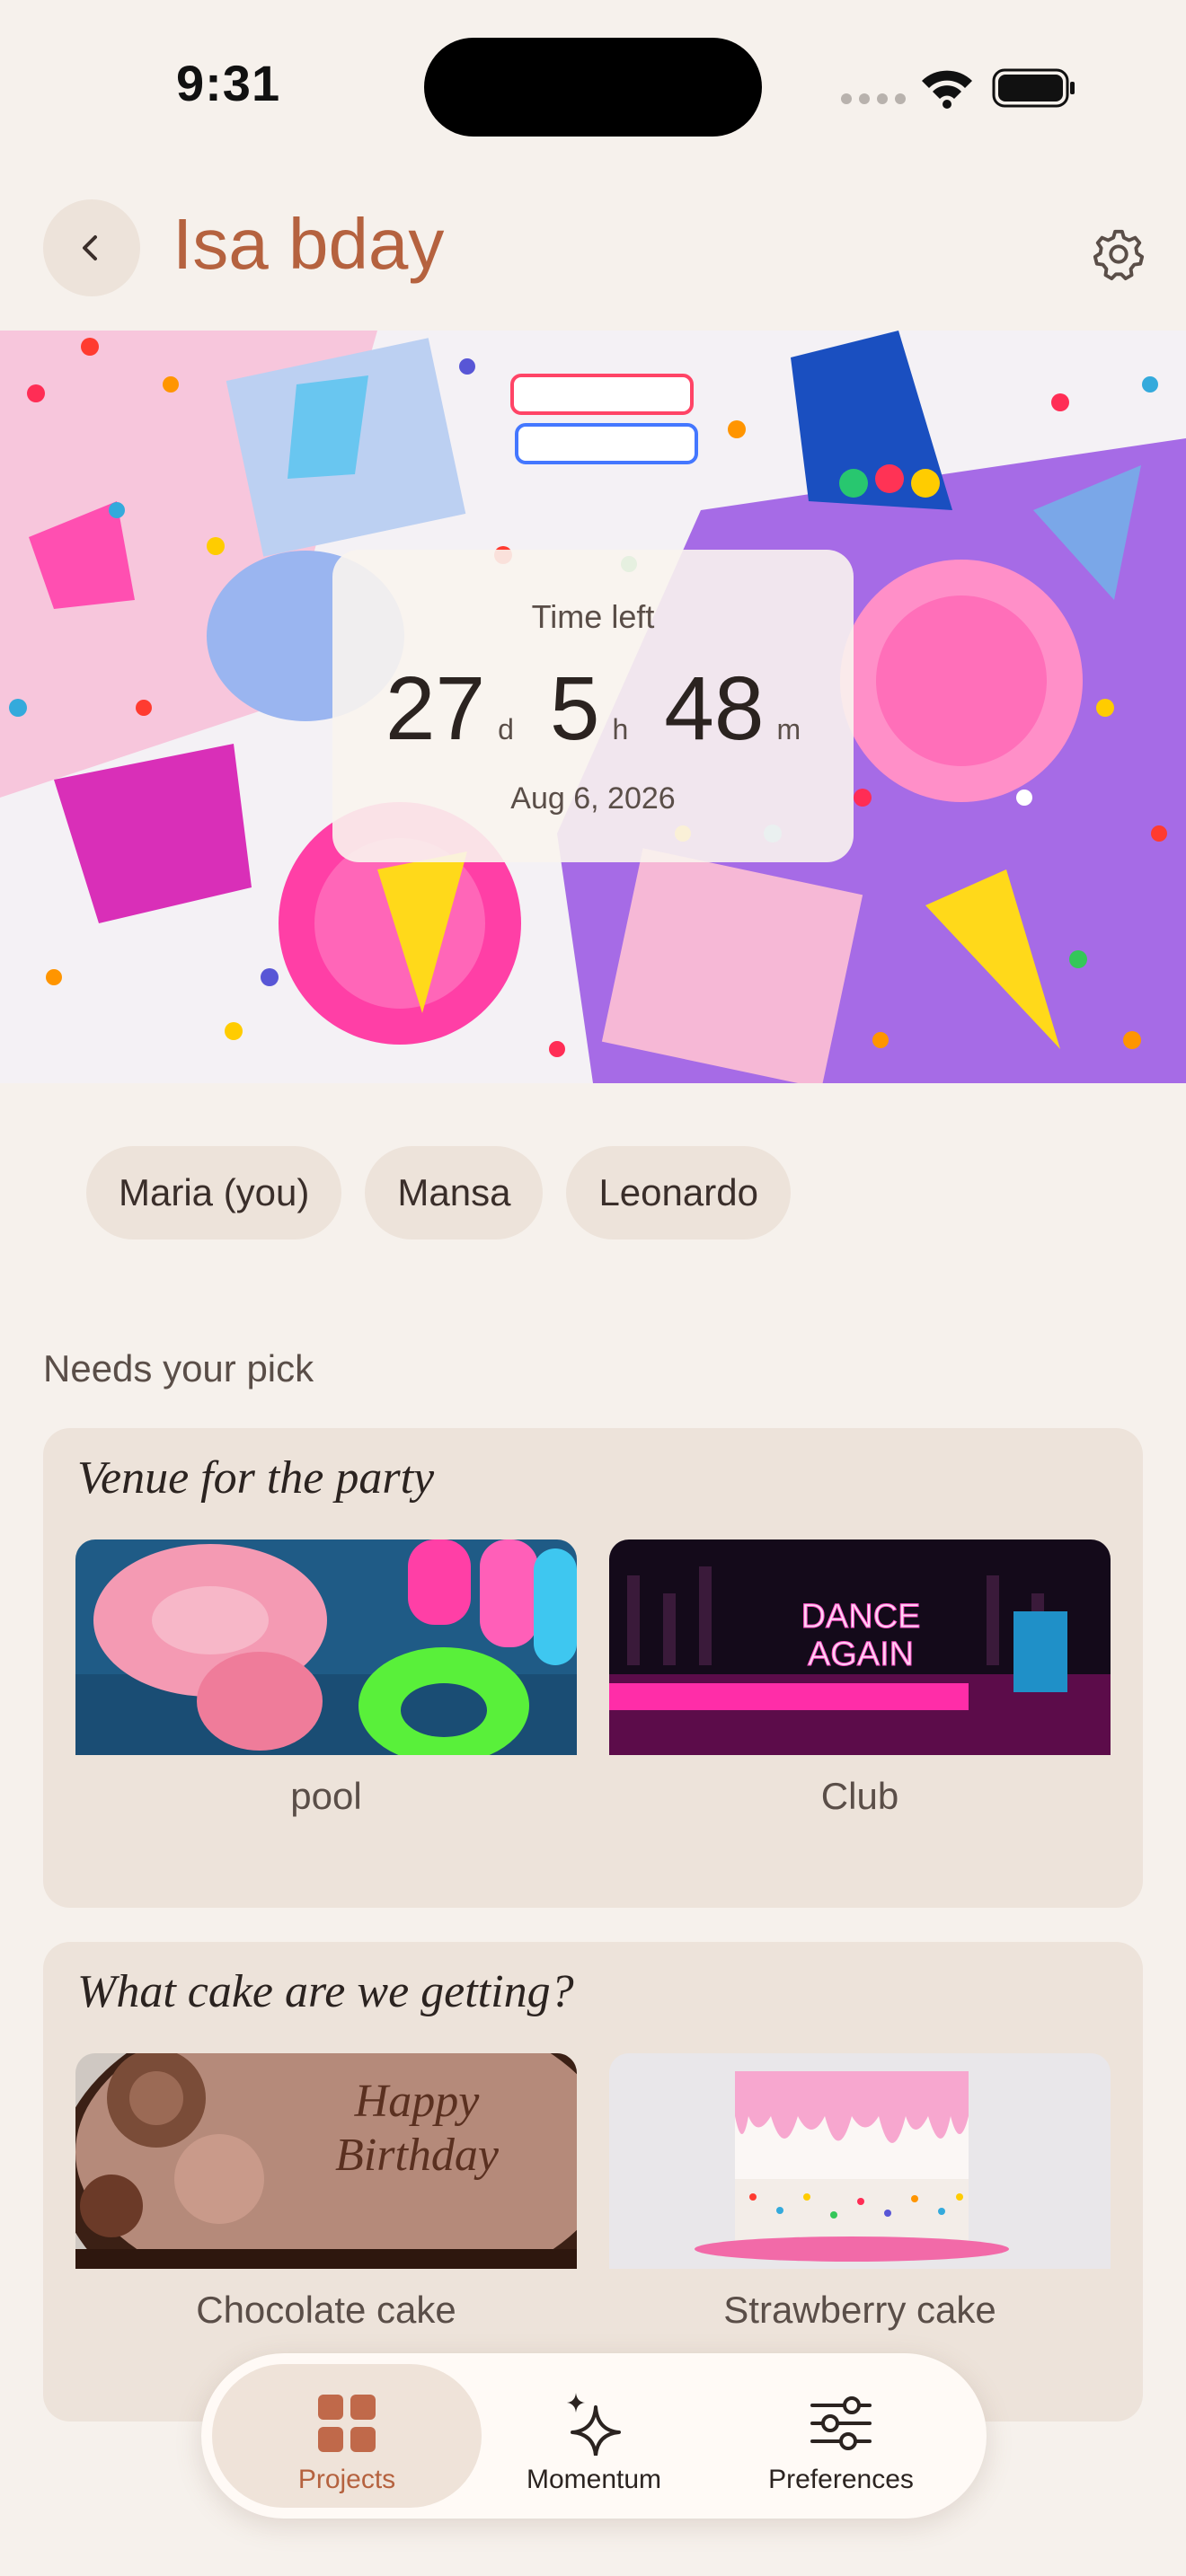 This screenshot has width=1186, height=2576. Describe the element at coordinates (454, 1192) in the screenshot. I see `member-chip: Mansa` at that location.